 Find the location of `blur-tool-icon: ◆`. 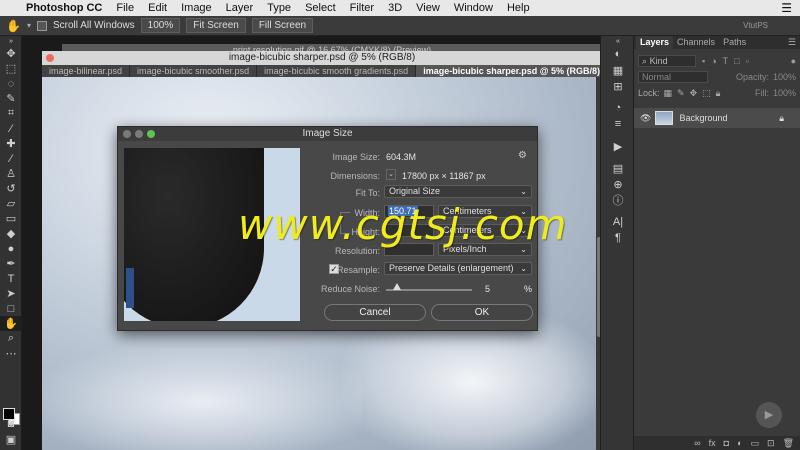

blur-tool-icon: ◆ is located at coordinates (11, 233).